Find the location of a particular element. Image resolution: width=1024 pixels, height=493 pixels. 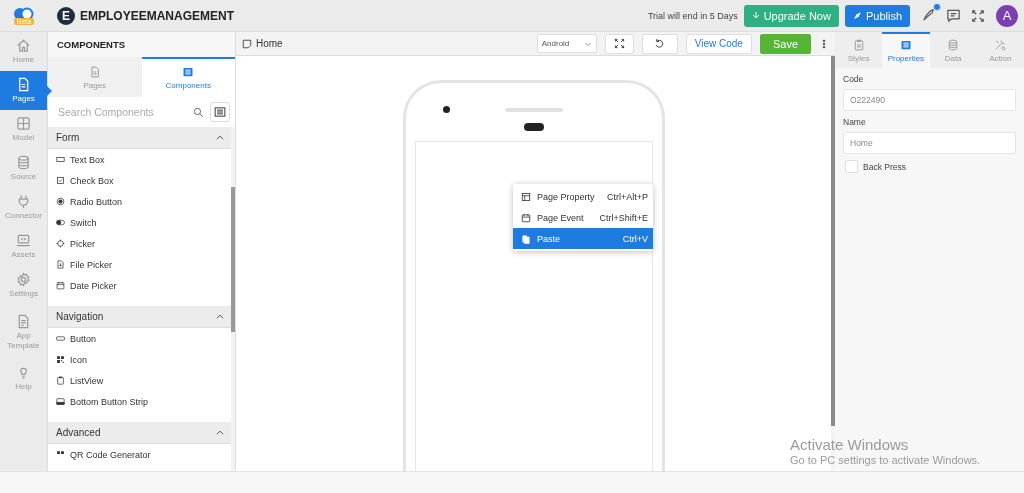

download-arrow-icon is located at coordinates (755, 15).